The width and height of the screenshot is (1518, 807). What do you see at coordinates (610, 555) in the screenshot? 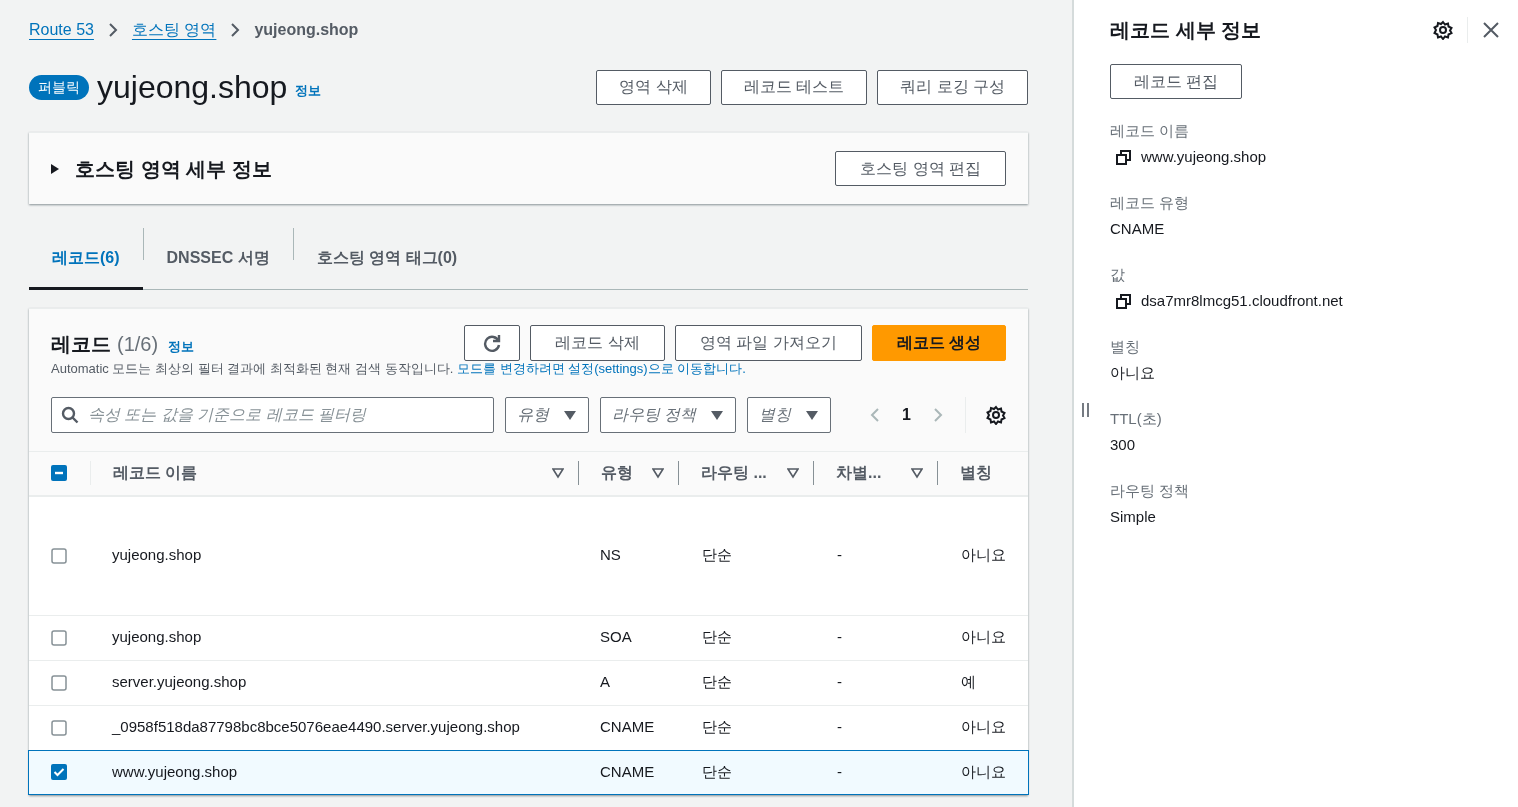
I see `table-cell: NS` at bounding box center [610, 555].